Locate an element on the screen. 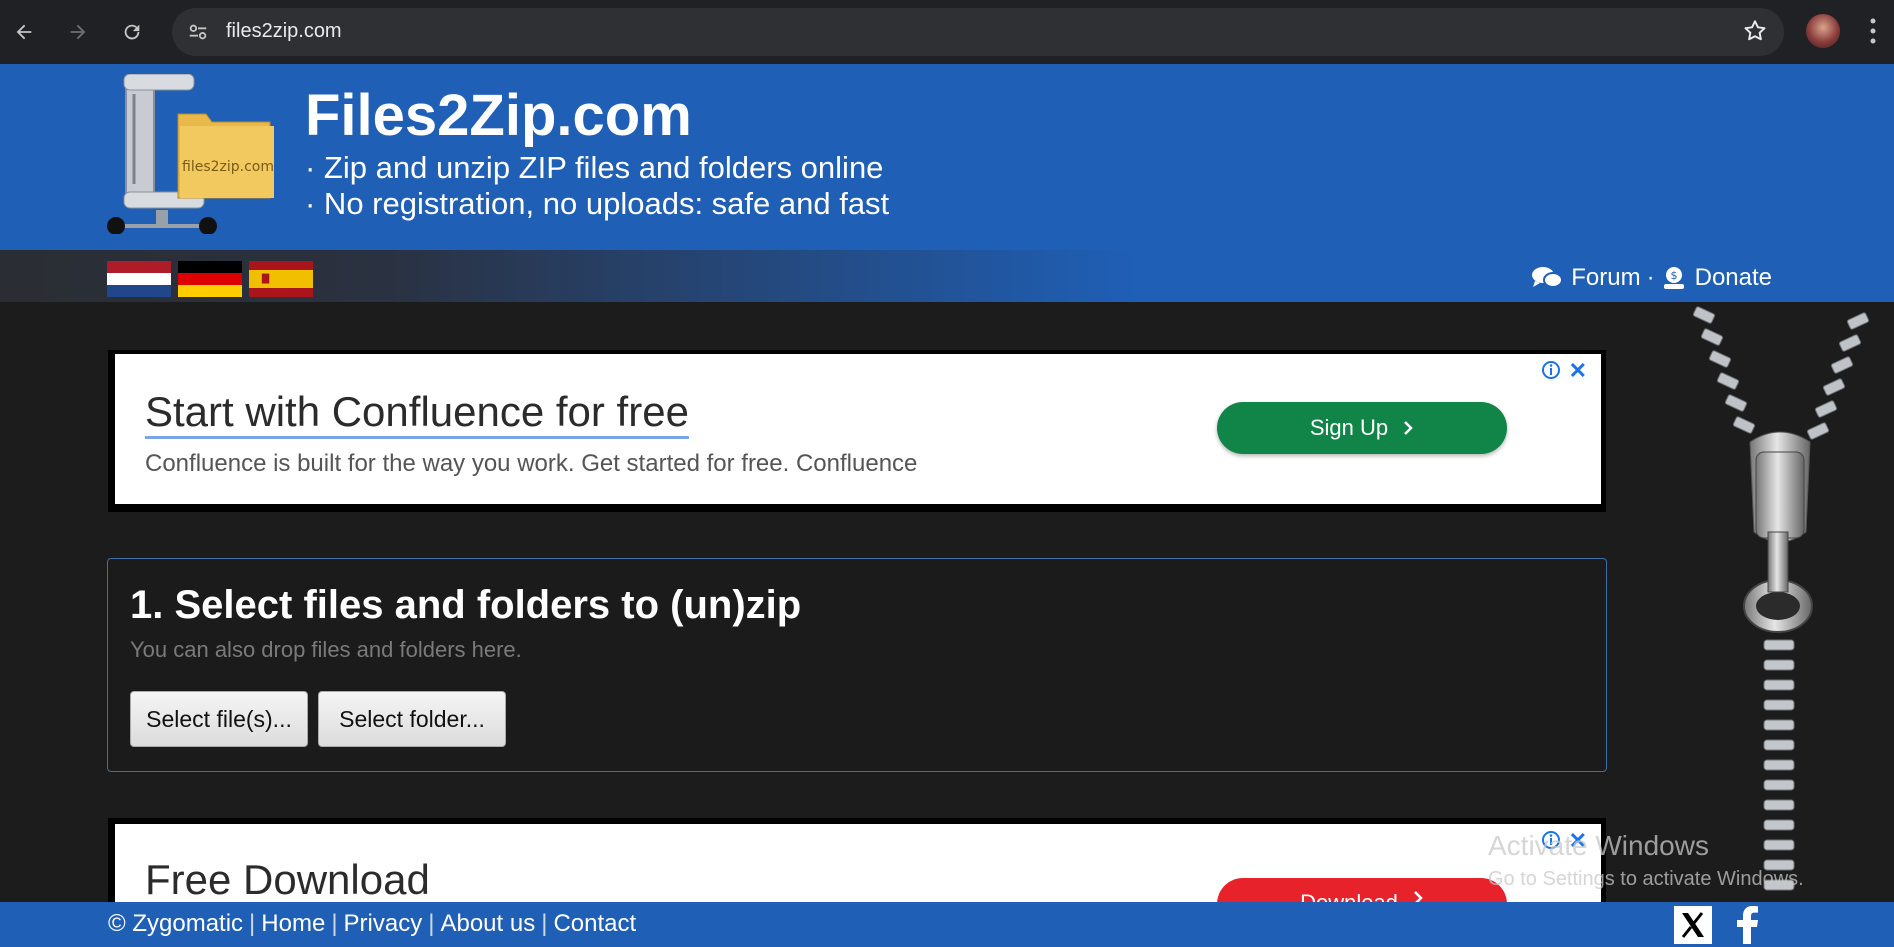  ad-banner-download: Free Download Download ✕ is located at coordinates (857, 860).